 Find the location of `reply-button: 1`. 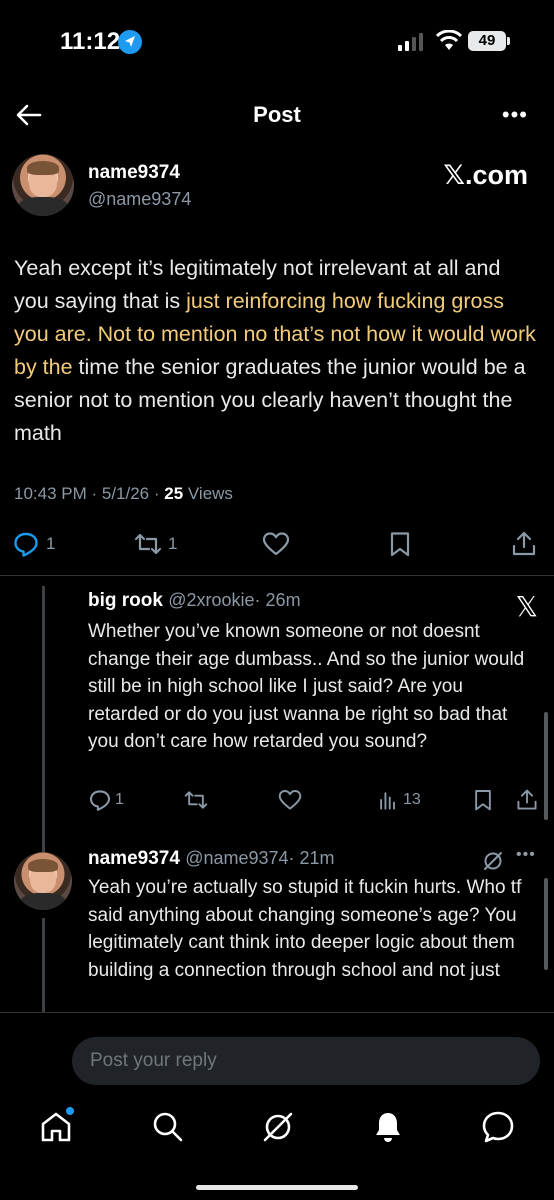

reply-button: 1 is located at coordinates (33, 544).